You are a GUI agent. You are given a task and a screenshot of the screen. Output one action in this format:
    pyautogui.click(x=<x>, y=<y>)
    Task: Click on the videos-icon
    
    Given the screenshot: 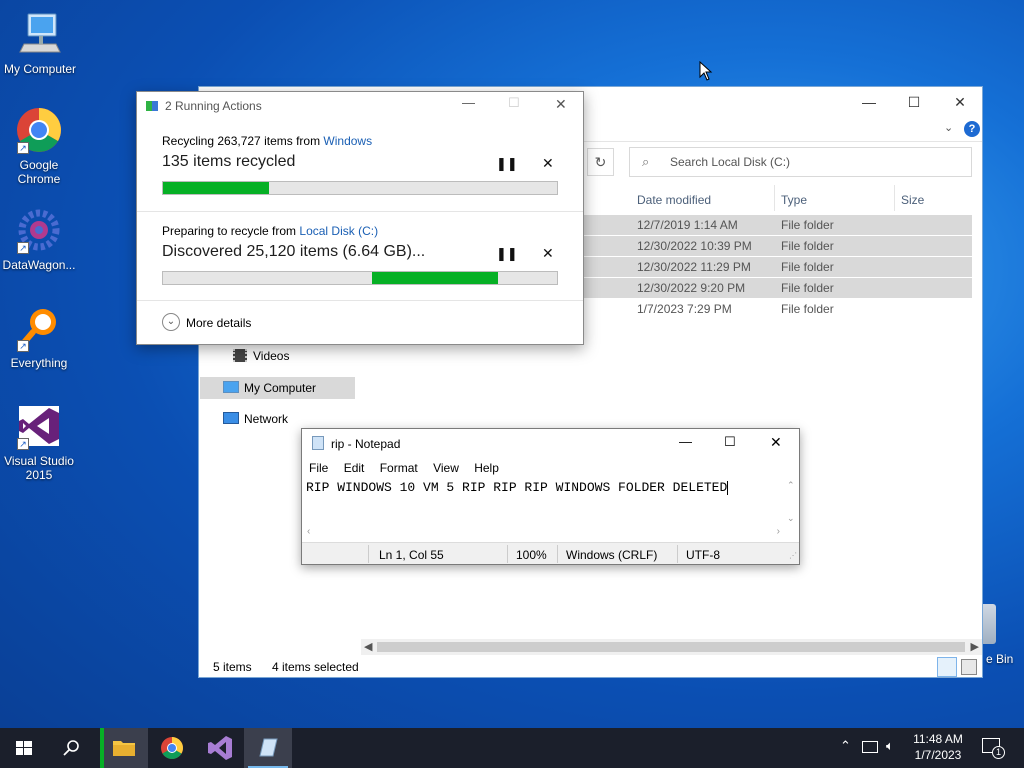 What is the action you would take?
    pyautogui.click(x=240, y=355)
    